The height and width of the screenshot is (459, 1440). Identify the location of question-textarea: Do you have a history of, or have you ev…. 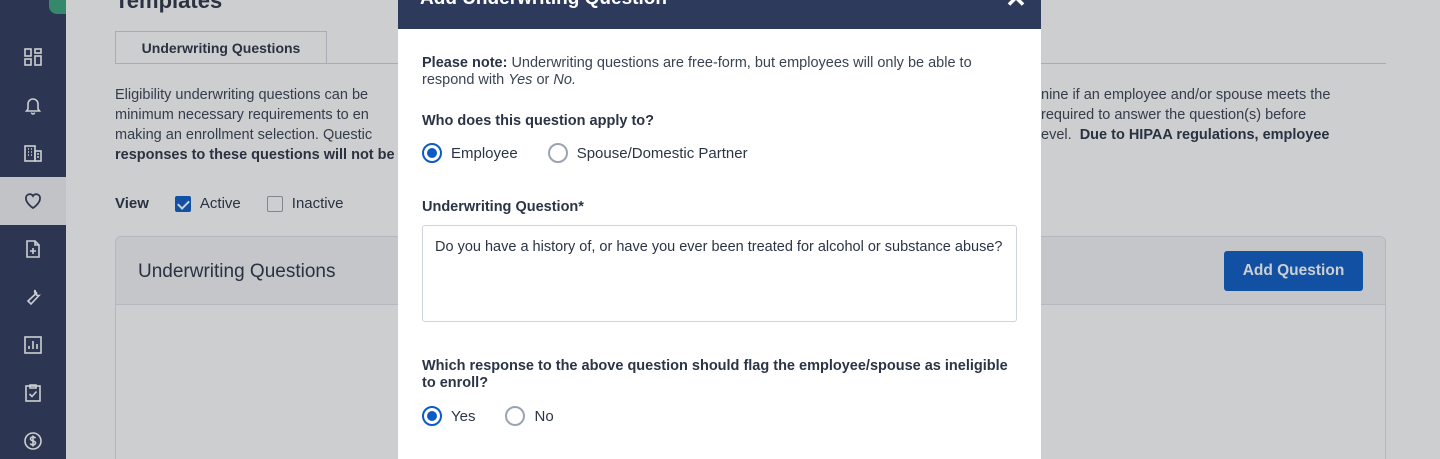
(719, 273).